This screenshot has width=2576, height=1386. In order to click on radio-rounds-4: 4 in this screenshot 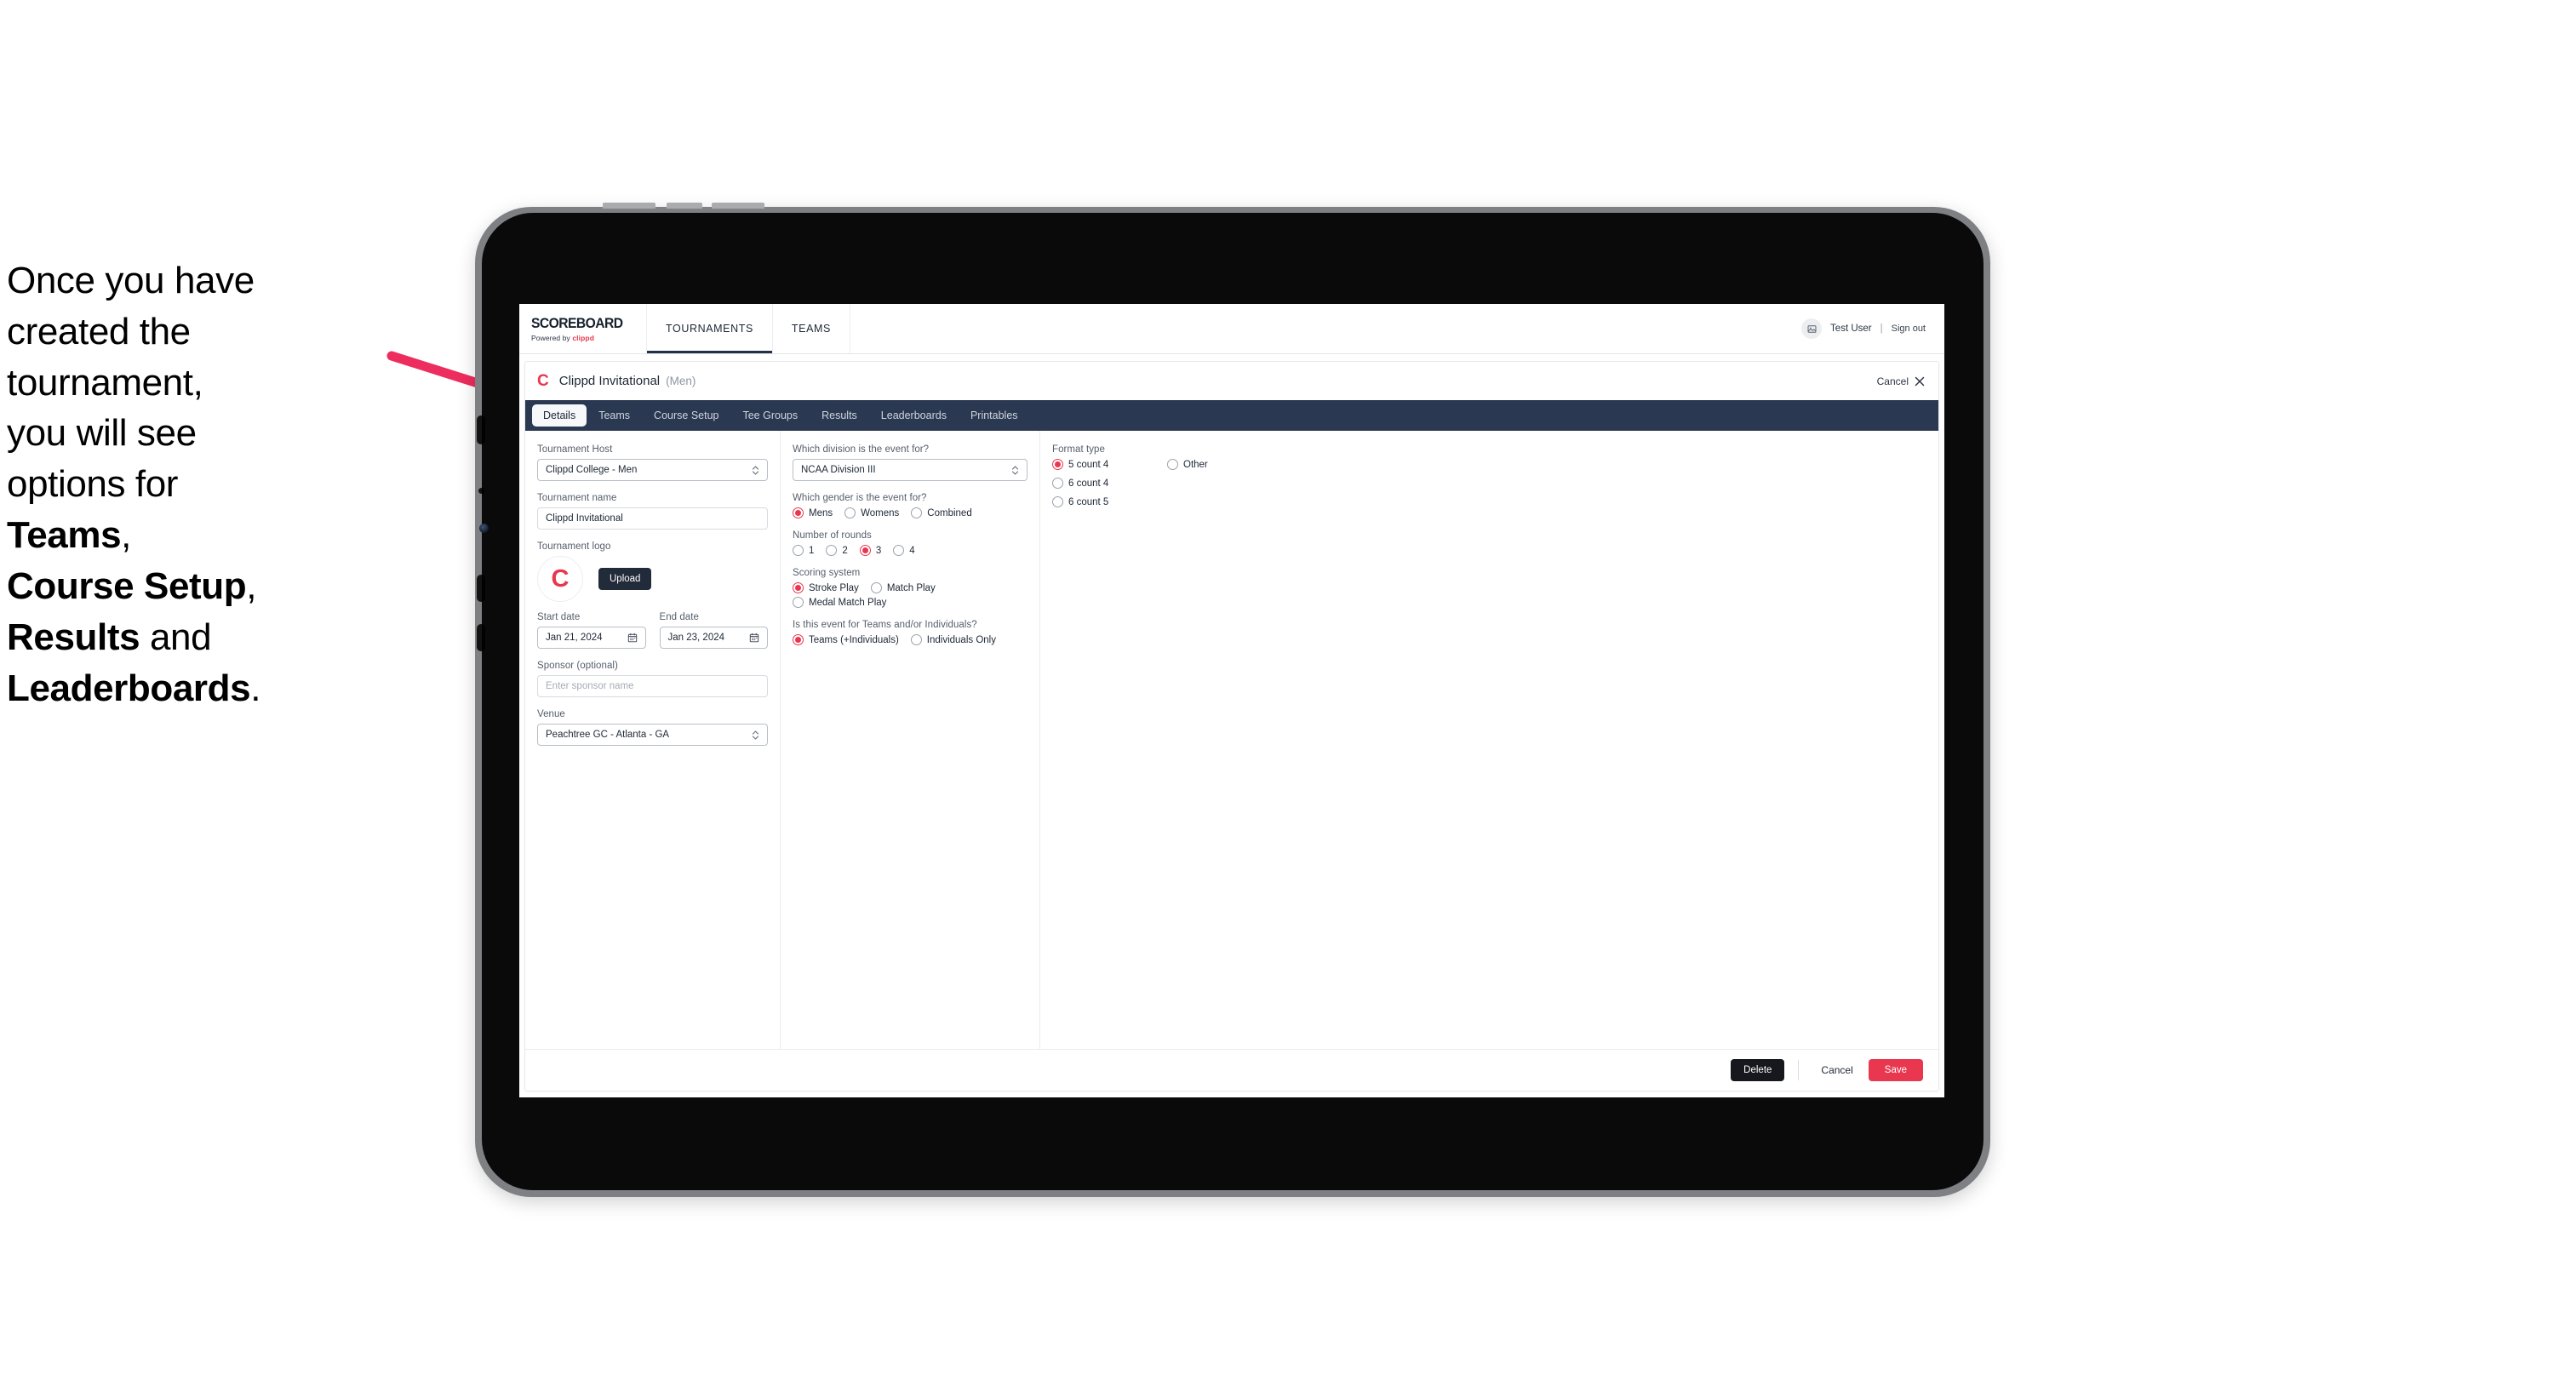, I will do `click(904, 550)`.